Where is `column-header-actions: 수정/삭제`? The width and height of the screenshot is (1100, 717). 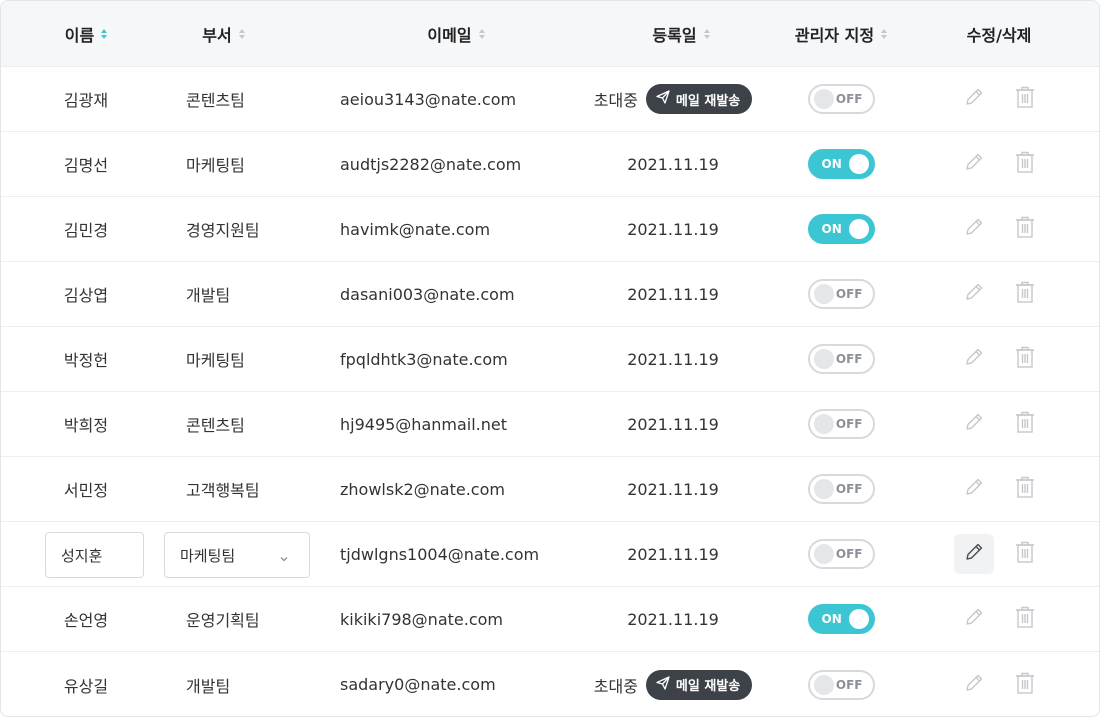 column-header-actions: 수정/삭제 is located at coordinates (999, 35).